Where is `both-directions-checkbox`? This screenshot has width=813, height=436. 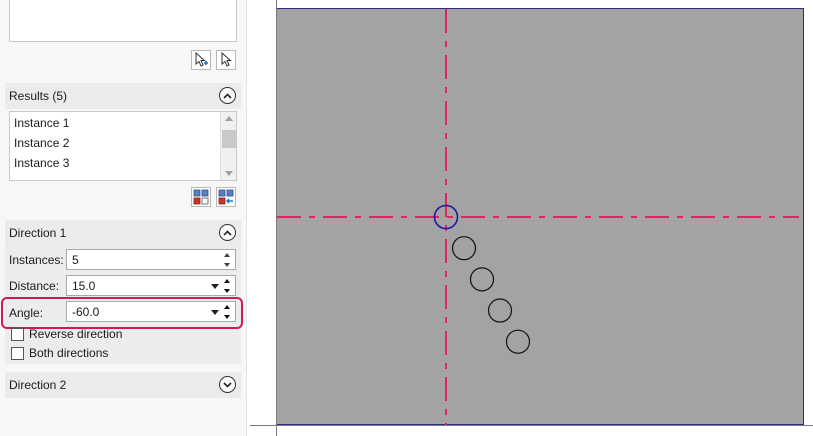
both-directions-checkbox is located at coordinates (17, 353).